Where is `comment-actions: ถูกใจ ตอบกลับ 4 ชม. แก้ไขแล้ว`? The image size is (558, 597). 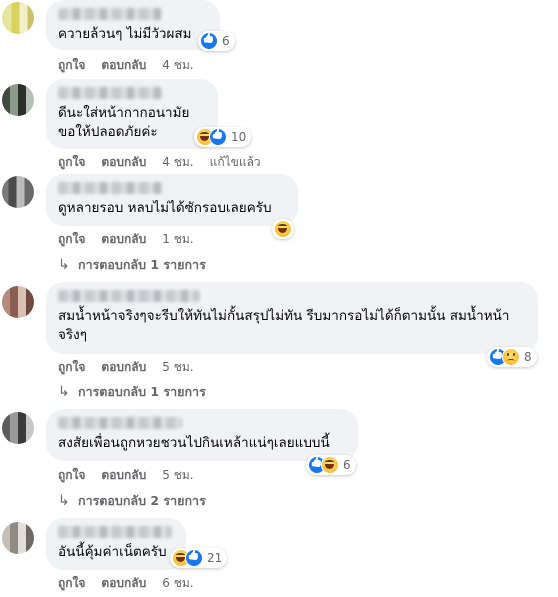 comment-actions: ถูกใจ ตอบกลับ 4 ชม. แก้ไขแล้ว is located at coordinates (159, 162).